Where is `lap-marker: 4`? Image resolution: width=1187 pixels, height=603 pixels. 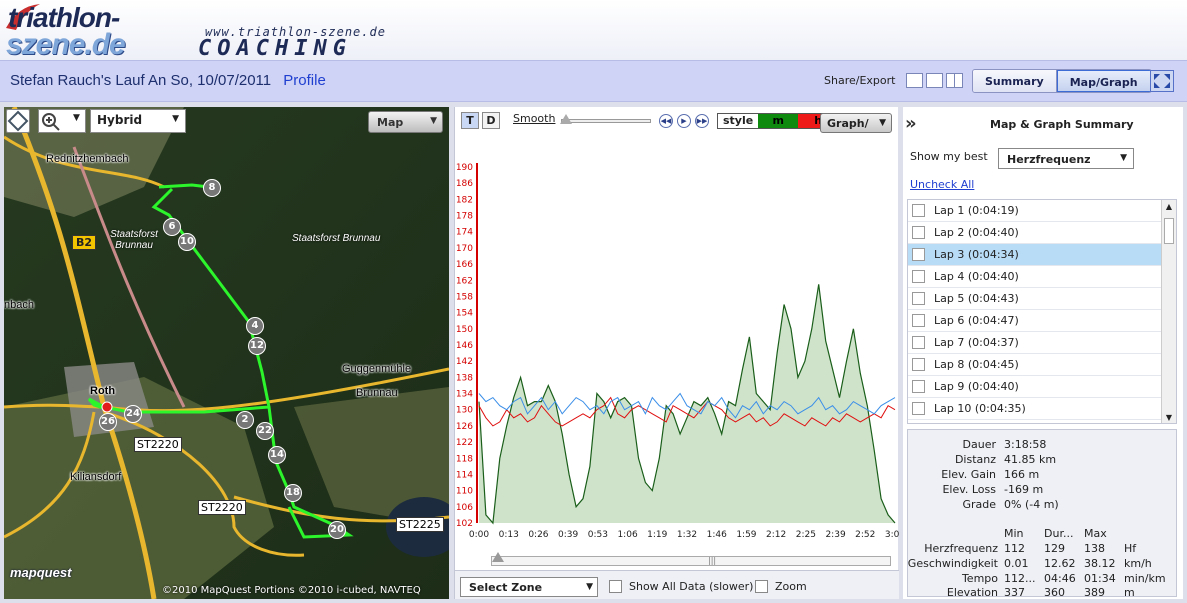
lap-marker: 4 is located at coordinates (255, 326).